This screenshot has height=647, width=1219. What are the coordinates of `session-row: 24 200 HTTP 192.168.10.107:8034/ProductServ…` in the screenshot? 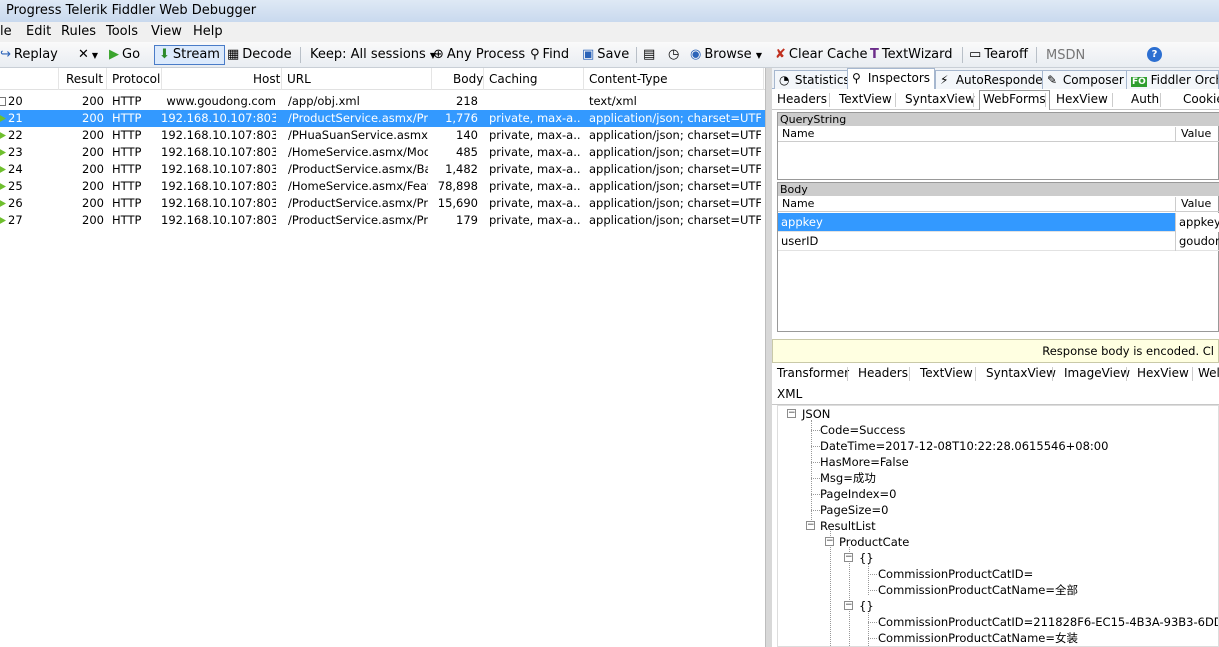 It's located at (382, 169).